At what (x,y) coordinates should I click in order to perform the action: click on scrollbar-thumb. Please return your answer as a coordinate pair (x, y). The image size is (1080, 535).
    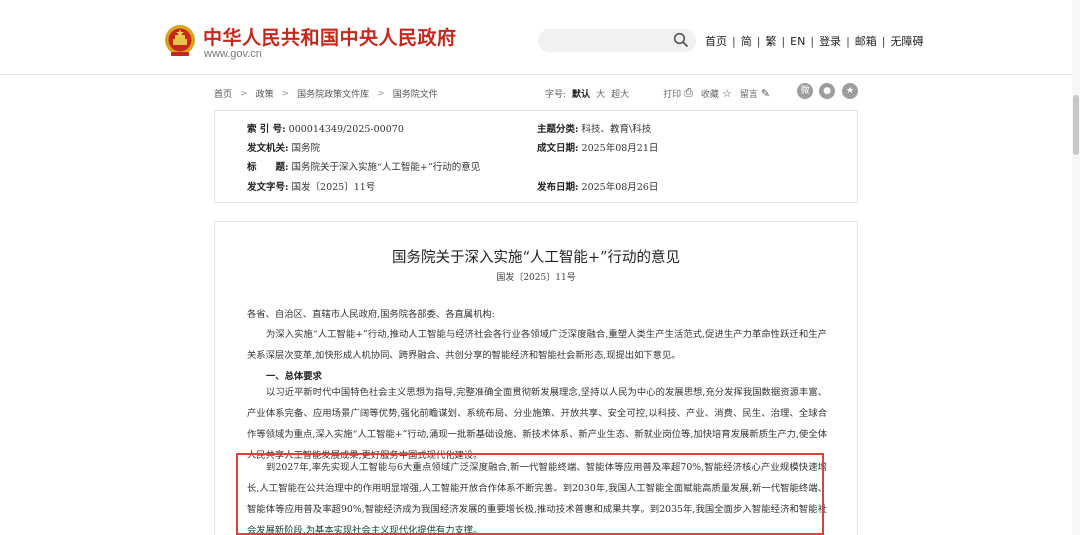
    Looking at the image, I should click on (1076, 125).